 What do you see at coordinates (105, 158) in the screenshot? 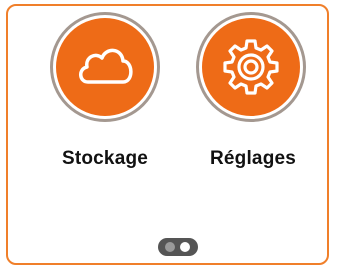
I see `storage-label: Stockage` at bounding box center [105, 158].